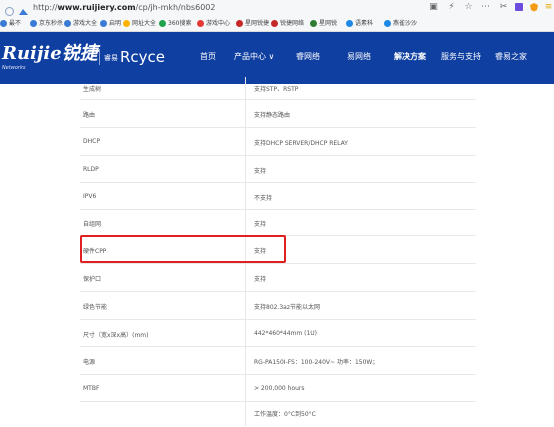  What do you see at coordinates (518, 7) in the screenshot?
I see `extension-icon` at bounding box center [518, 7].